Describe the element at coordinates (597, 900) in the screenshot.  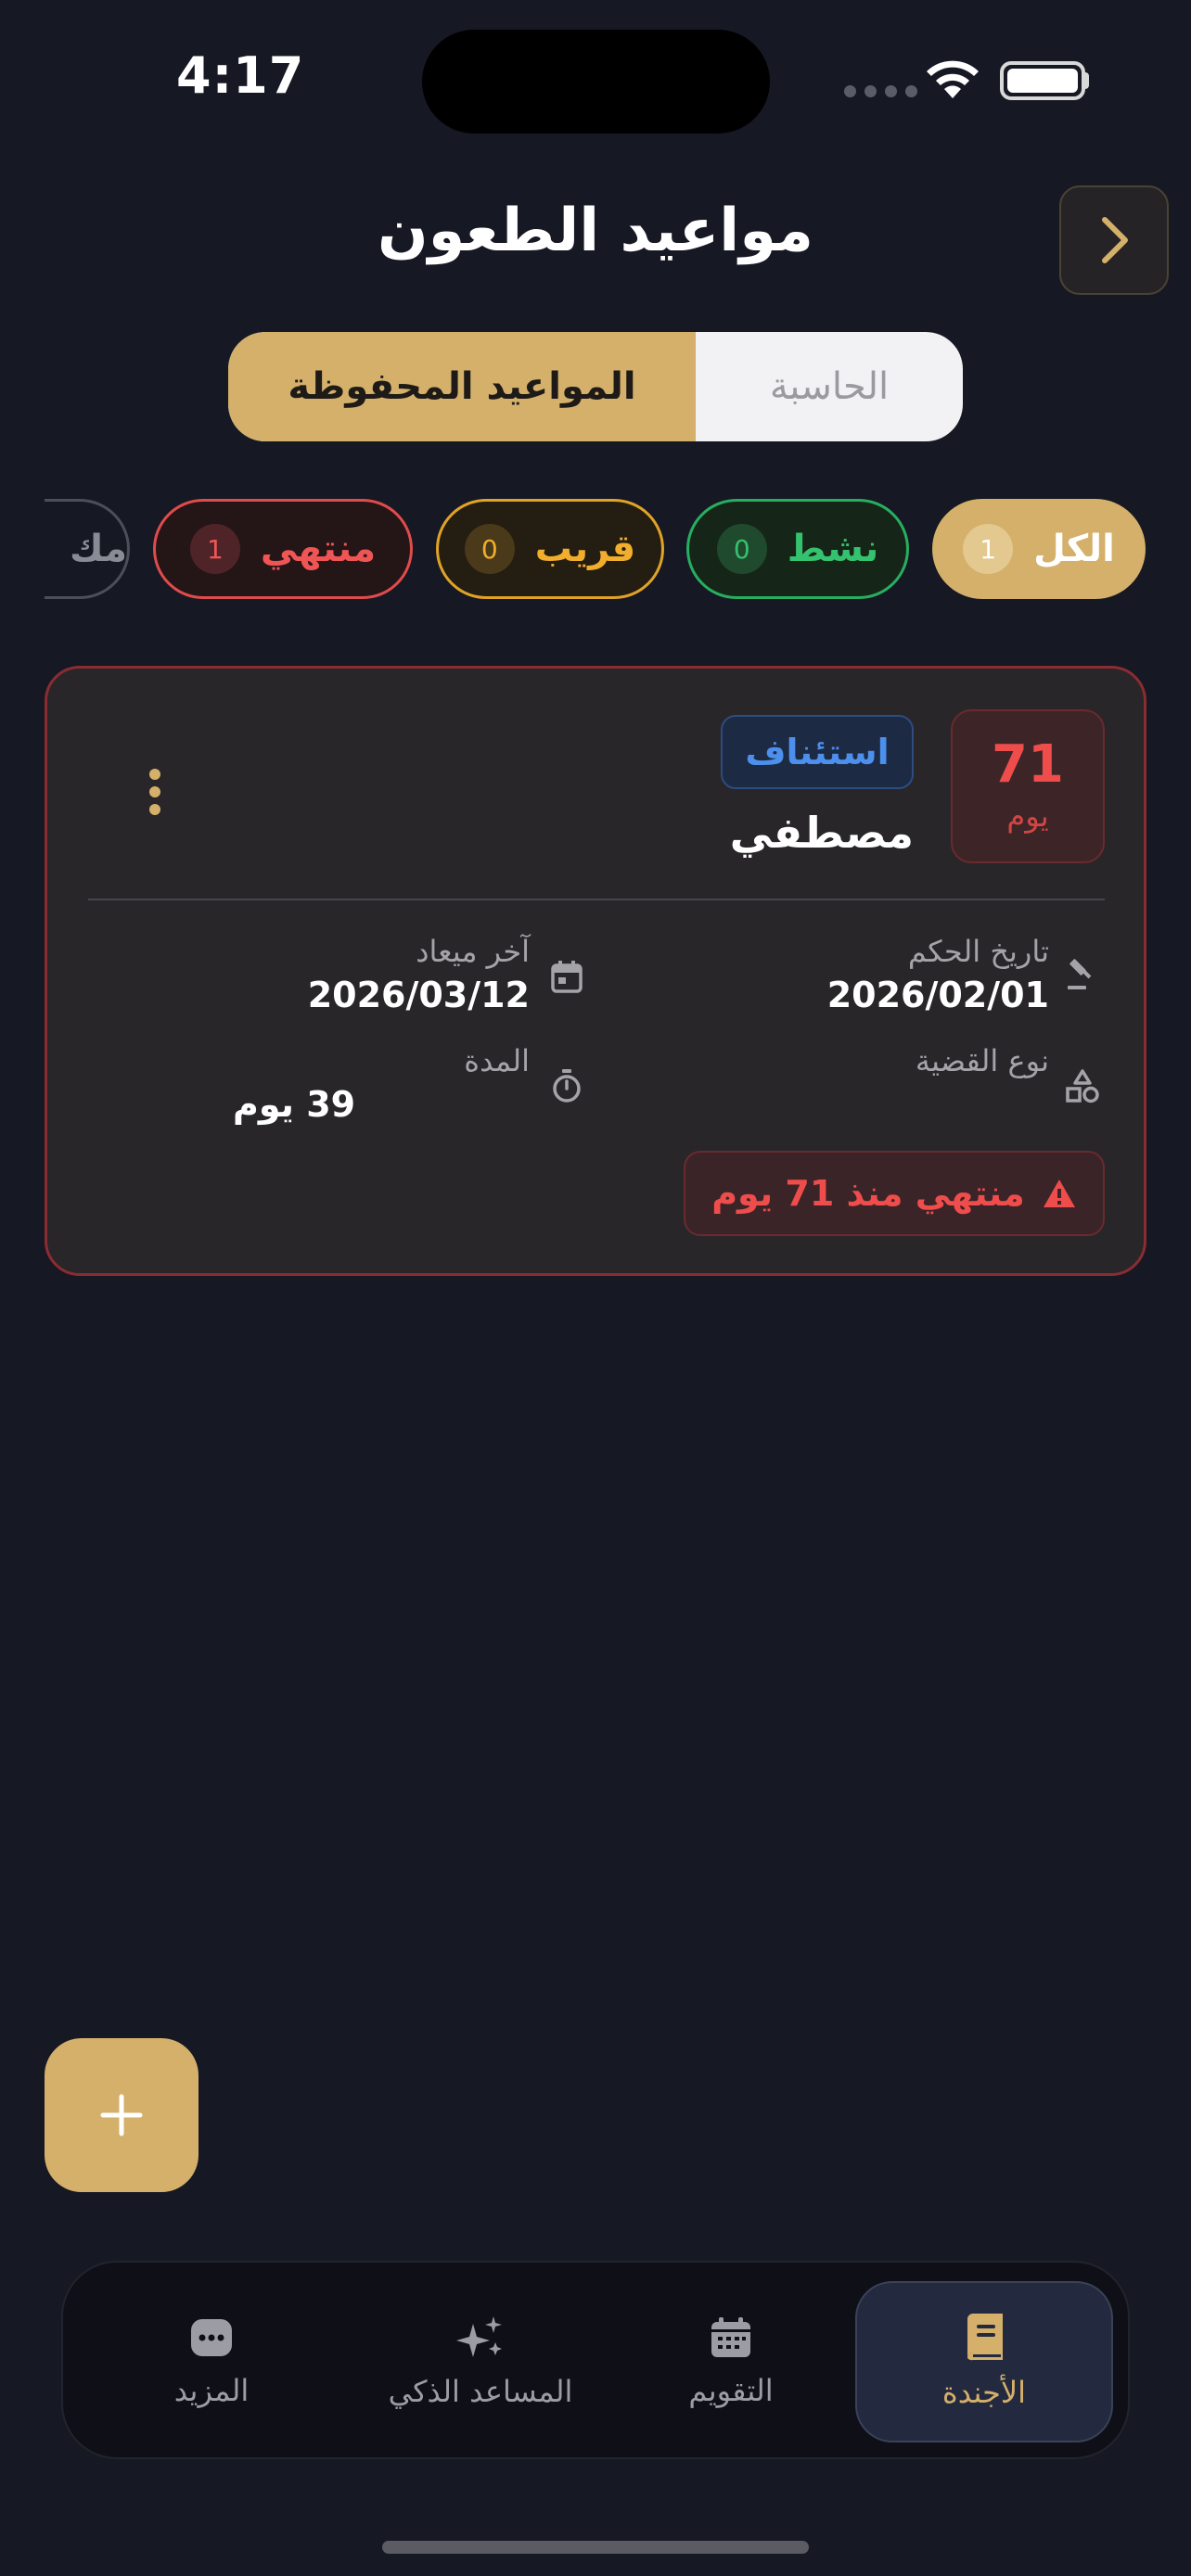
I see `card-divider` at that location.